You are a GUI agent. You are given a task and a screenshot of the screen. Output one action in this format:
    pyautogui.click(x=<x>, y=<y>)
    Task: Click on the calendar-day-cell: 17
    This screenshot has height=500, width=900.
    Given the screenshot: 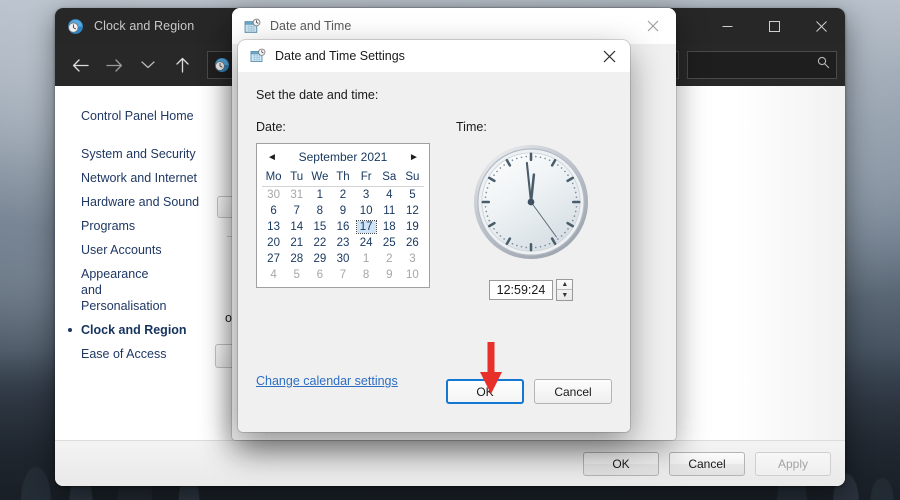 What is the action you would take?
    pyautogui.click(x=366, y=227)
    